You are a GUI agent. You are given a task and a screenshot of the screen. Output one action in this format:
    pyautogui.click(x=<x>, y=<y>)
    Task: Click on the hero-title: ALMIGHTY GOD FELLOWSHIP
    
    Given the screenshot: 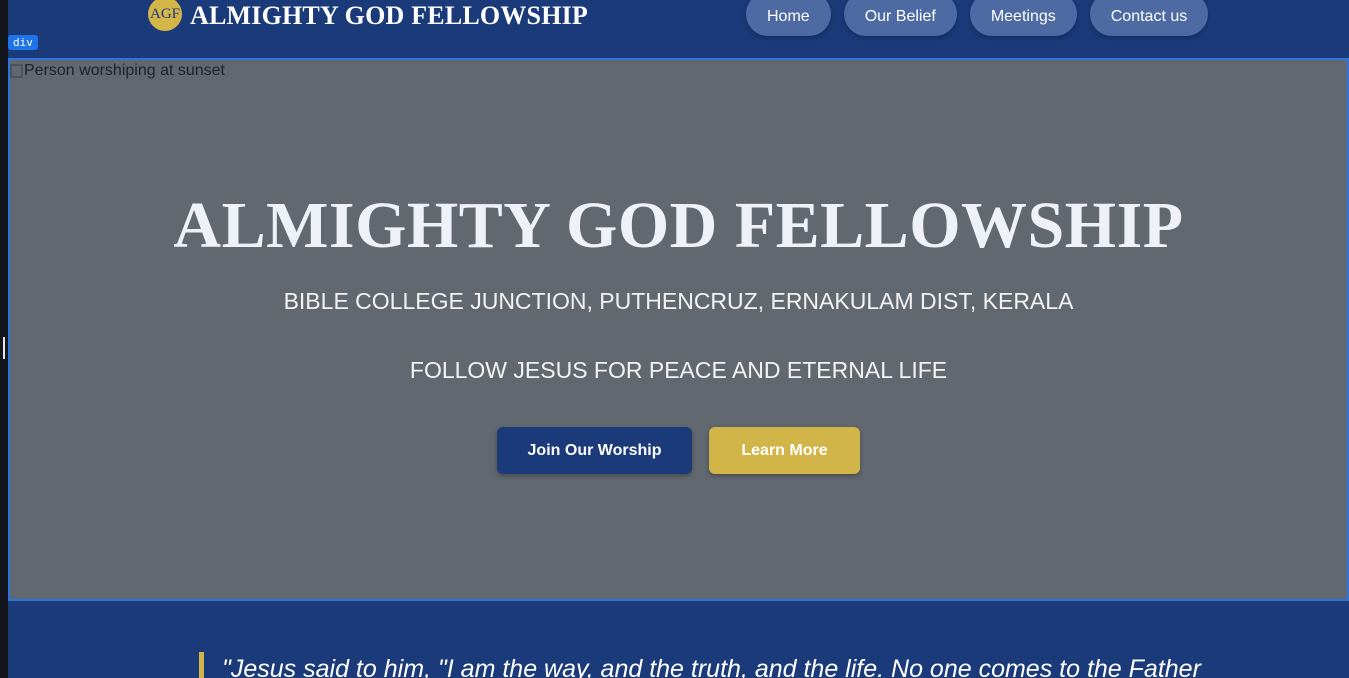 What is the action you would take?
    pyautogui.click(x=678, y=225)
    